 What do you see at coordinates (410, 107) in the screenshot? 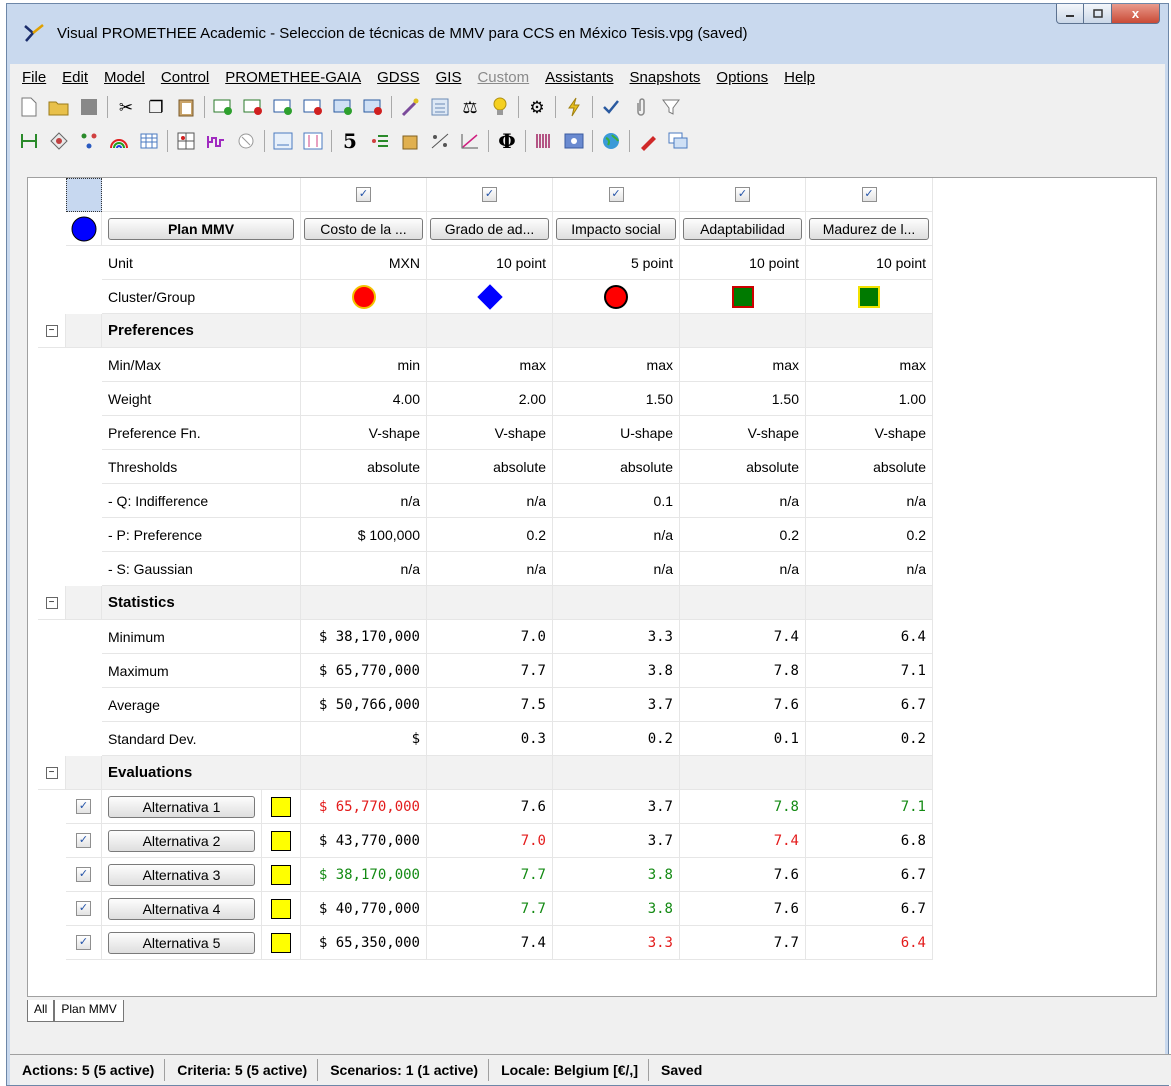
I see `magic-wand-icon` at bounding box center [410, 107].